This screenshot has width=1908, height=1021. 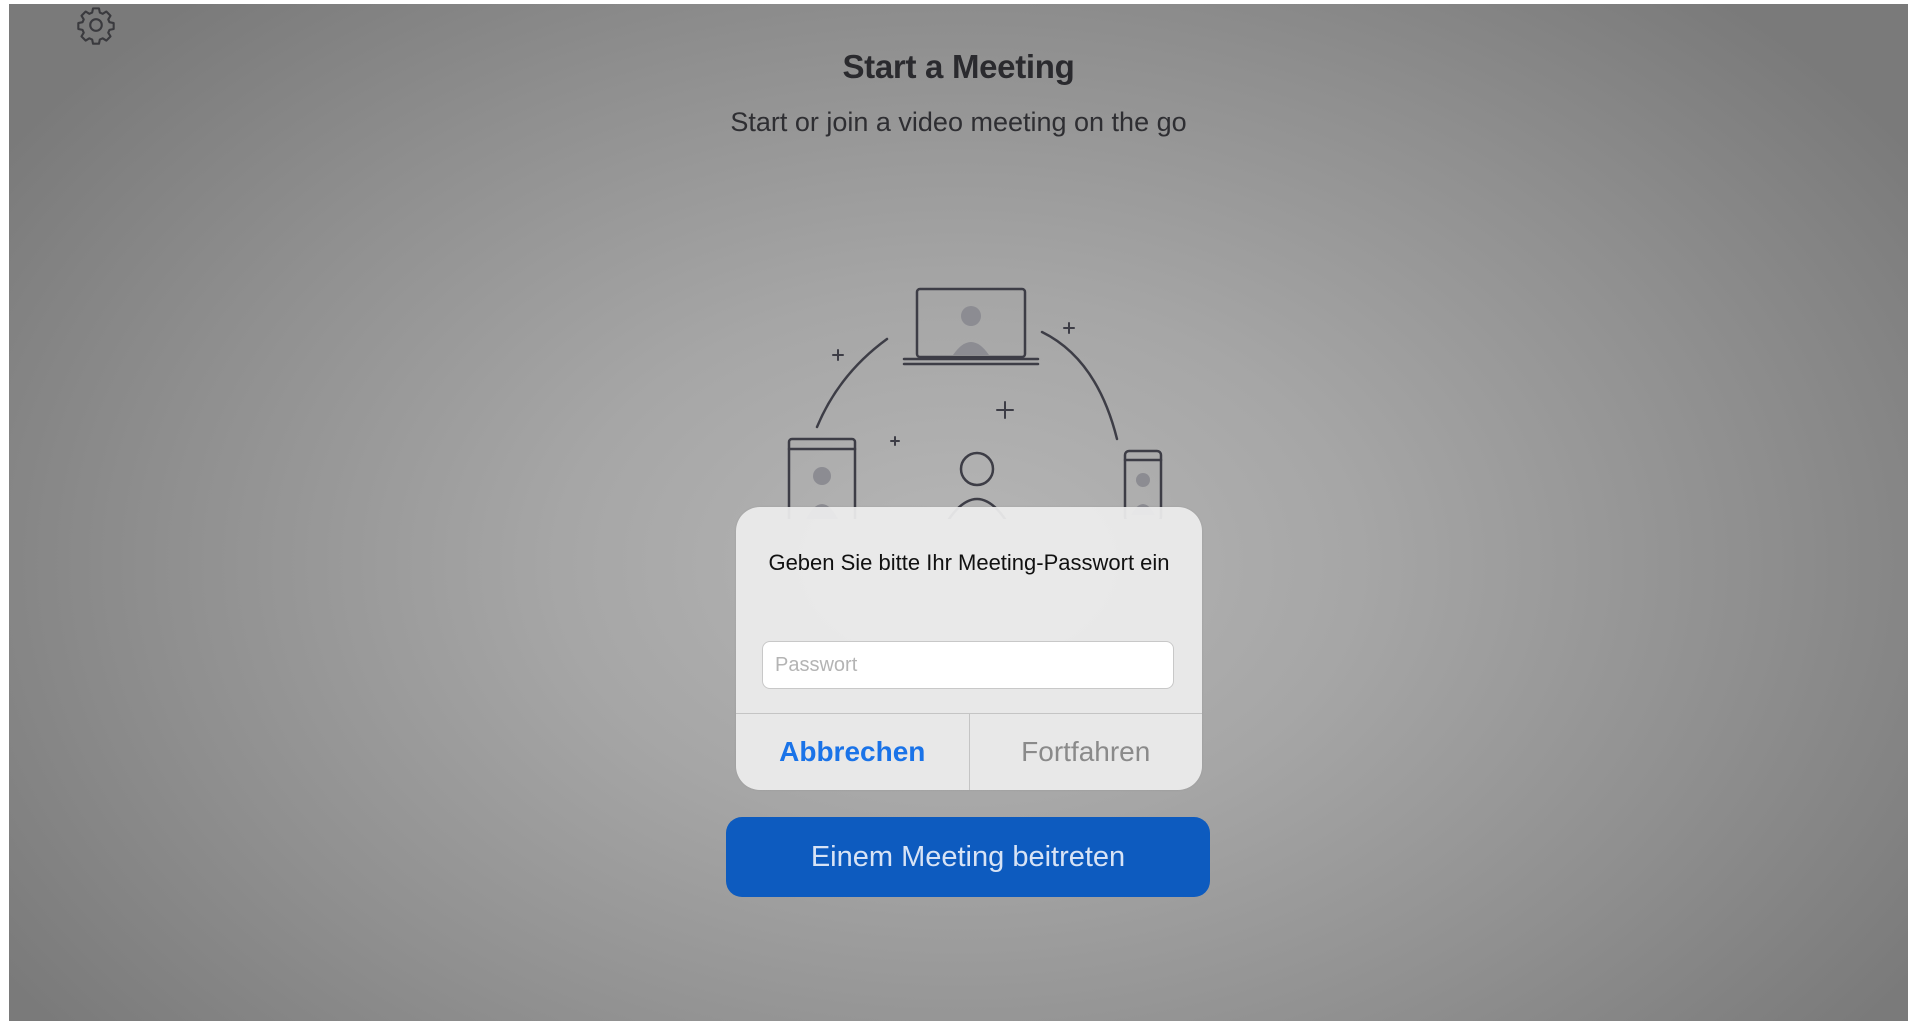 I want to click on cancel-button: Abbrechen, so click(x=853, y=752).